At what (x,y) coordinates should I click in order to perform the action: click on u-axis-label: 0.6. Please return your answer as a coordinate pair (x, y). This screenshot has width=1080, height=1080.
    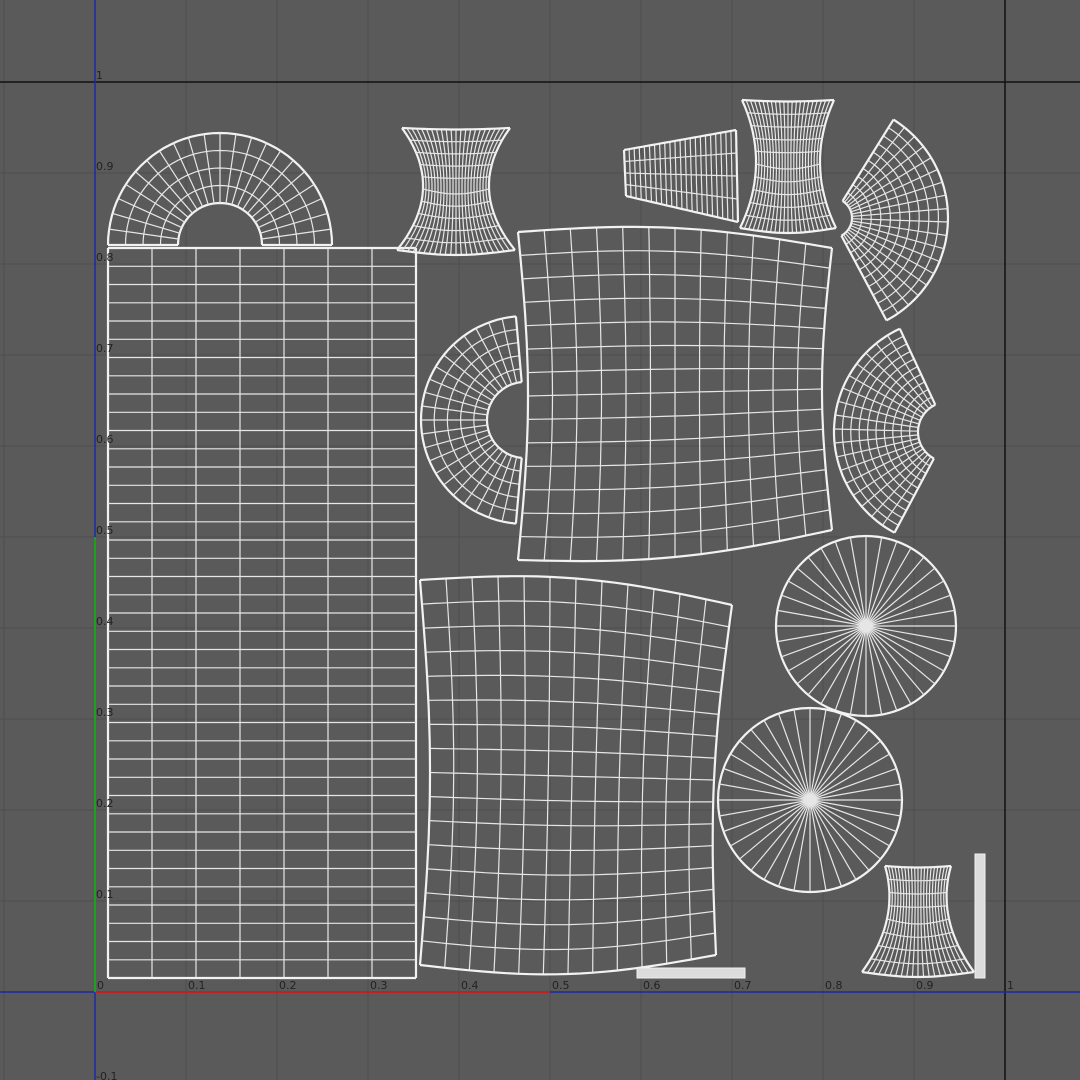
    Looking at the image, I should click on (652, 985).